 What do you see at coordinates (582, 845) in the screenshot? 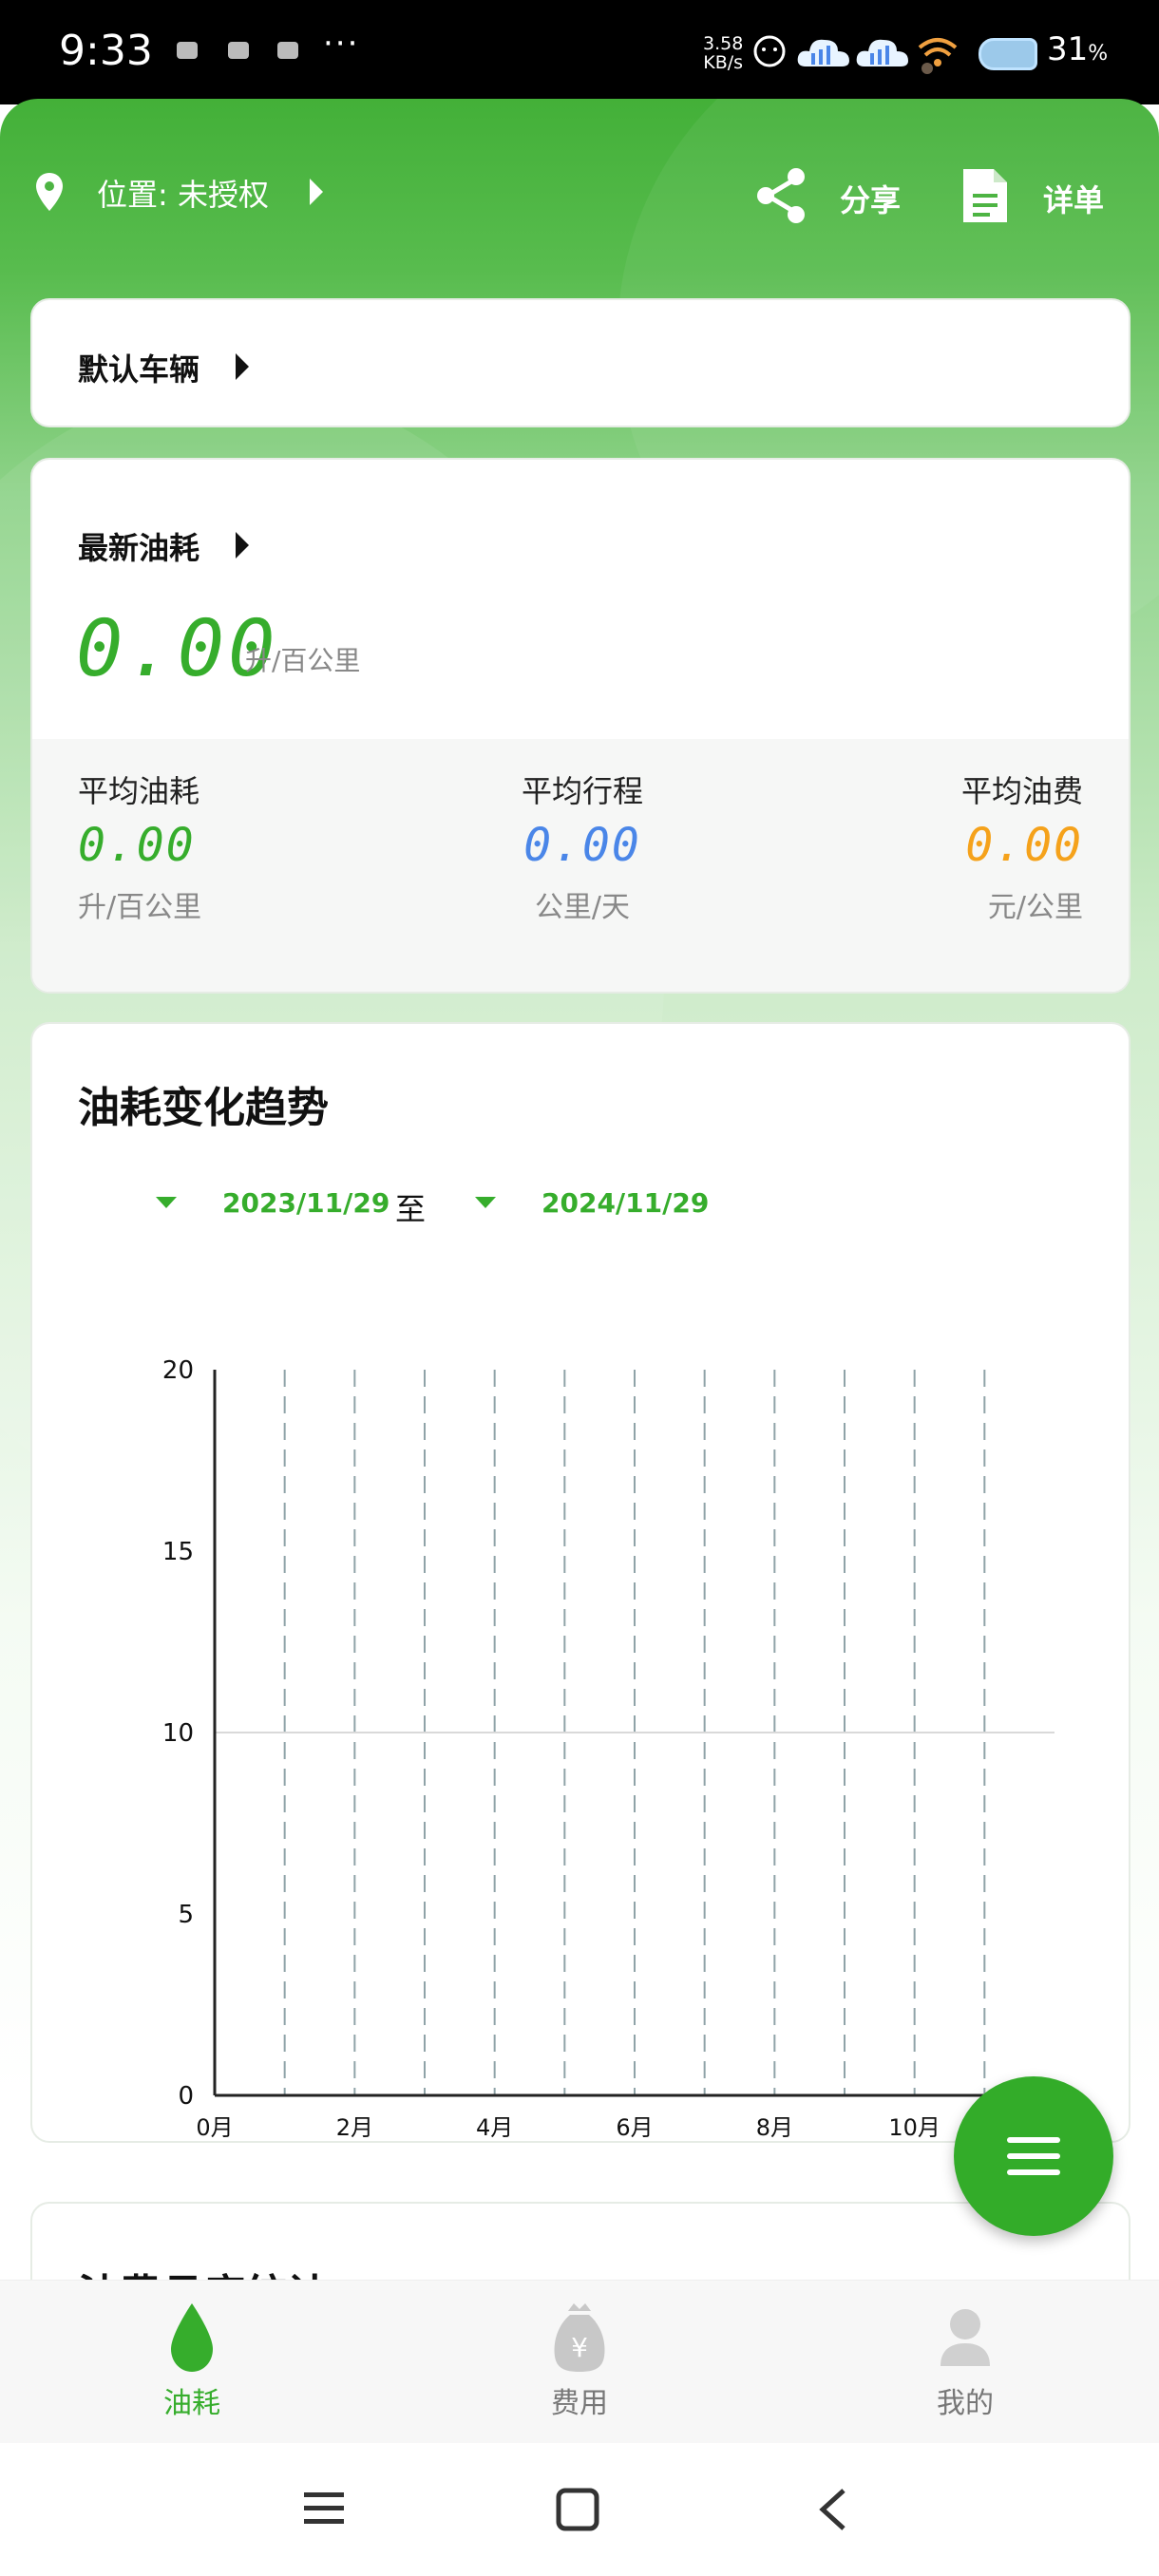
I see `avg-trip-value: 0.00` at bounding box center [582, 845].